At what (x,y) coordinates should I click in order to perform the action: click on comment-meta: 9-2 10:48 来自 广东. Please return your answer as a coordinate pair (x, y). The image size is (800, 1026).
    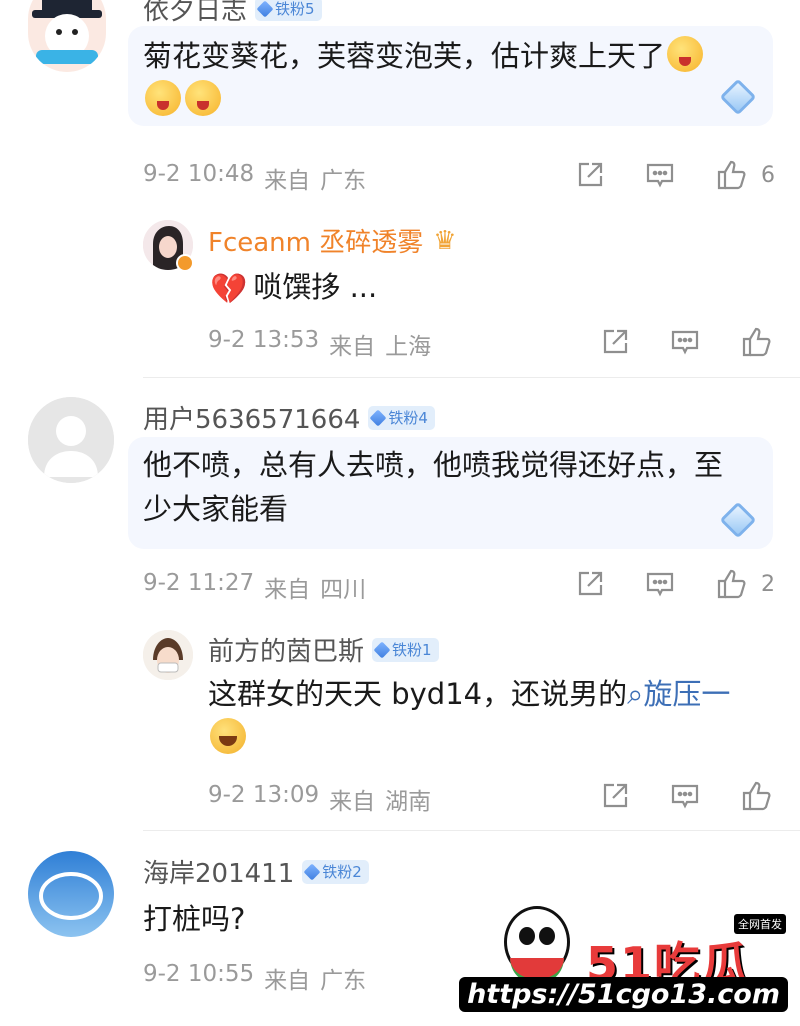
    Looking at the image, I should click on (254, 178).